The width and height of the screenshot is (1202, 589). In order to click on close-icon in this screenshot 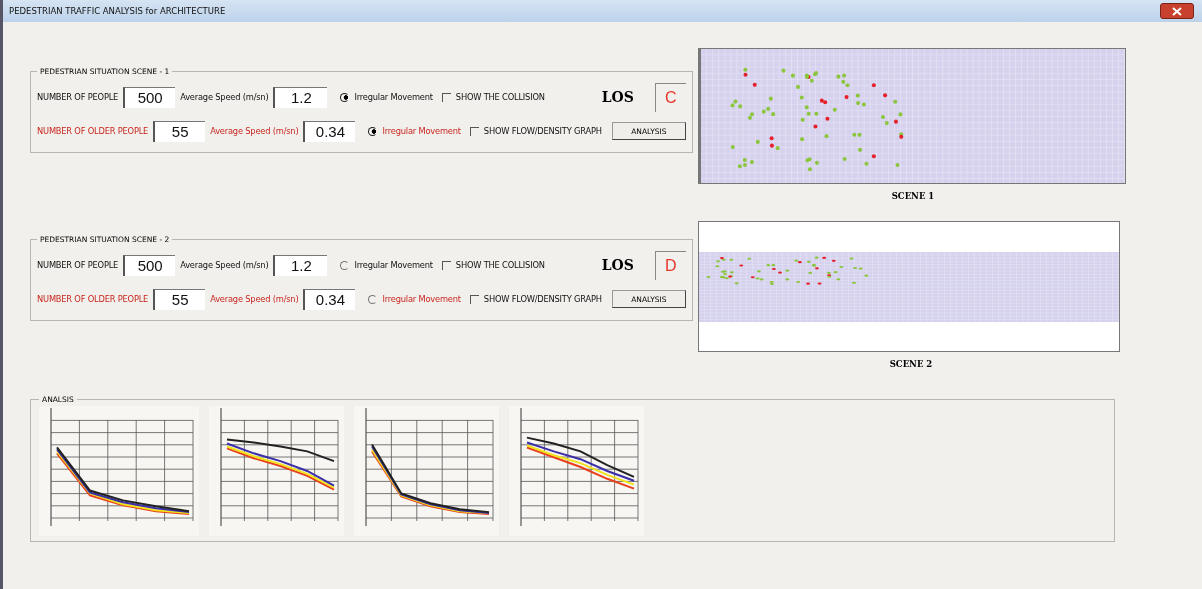, I will do `click(1177, 11)`.